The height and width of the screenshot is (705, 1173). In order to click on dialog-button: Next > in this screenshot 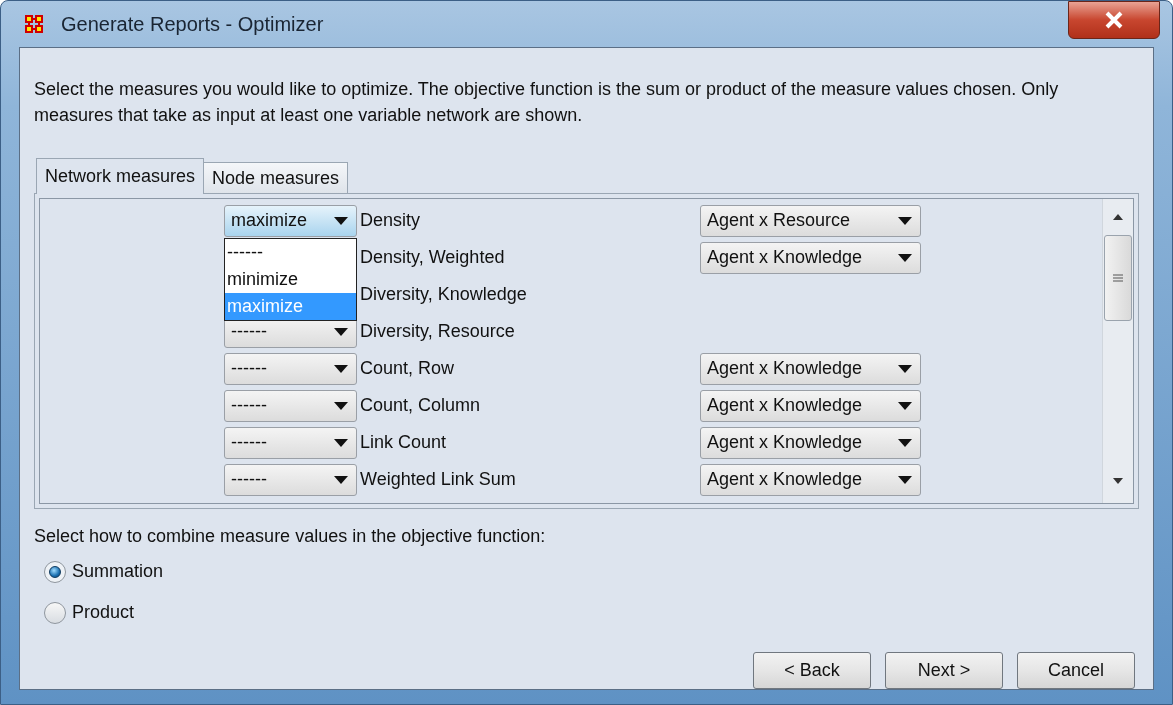, I will do `click(944, 670)`.